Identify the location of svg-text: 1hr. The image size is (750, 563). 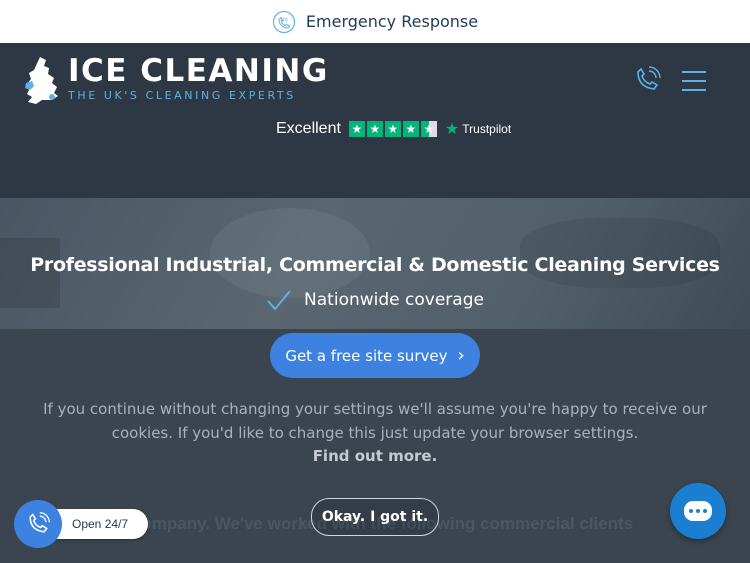
(284, 20).